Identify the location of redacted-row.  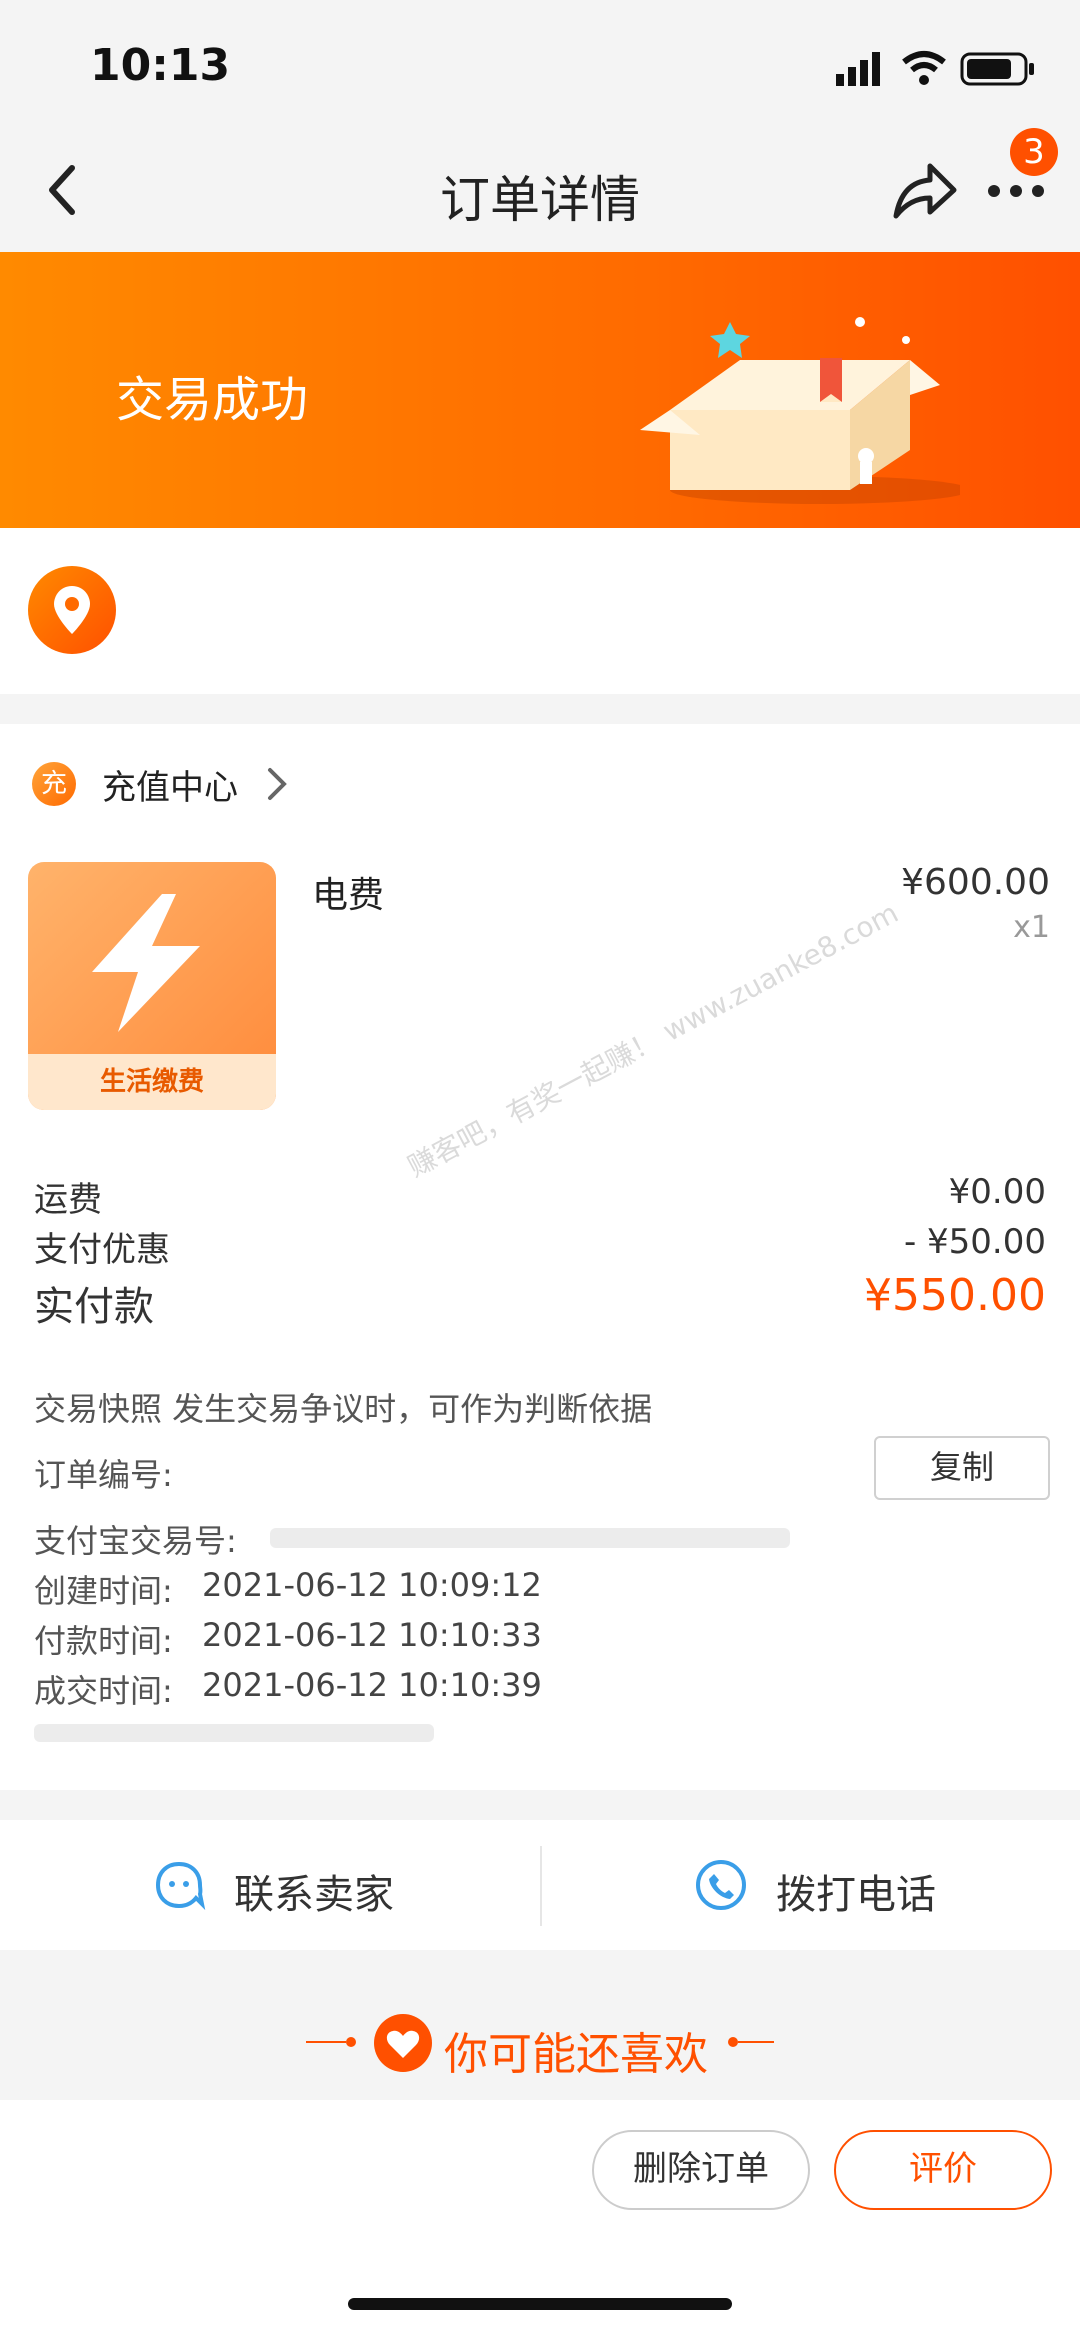
(234, 1733).